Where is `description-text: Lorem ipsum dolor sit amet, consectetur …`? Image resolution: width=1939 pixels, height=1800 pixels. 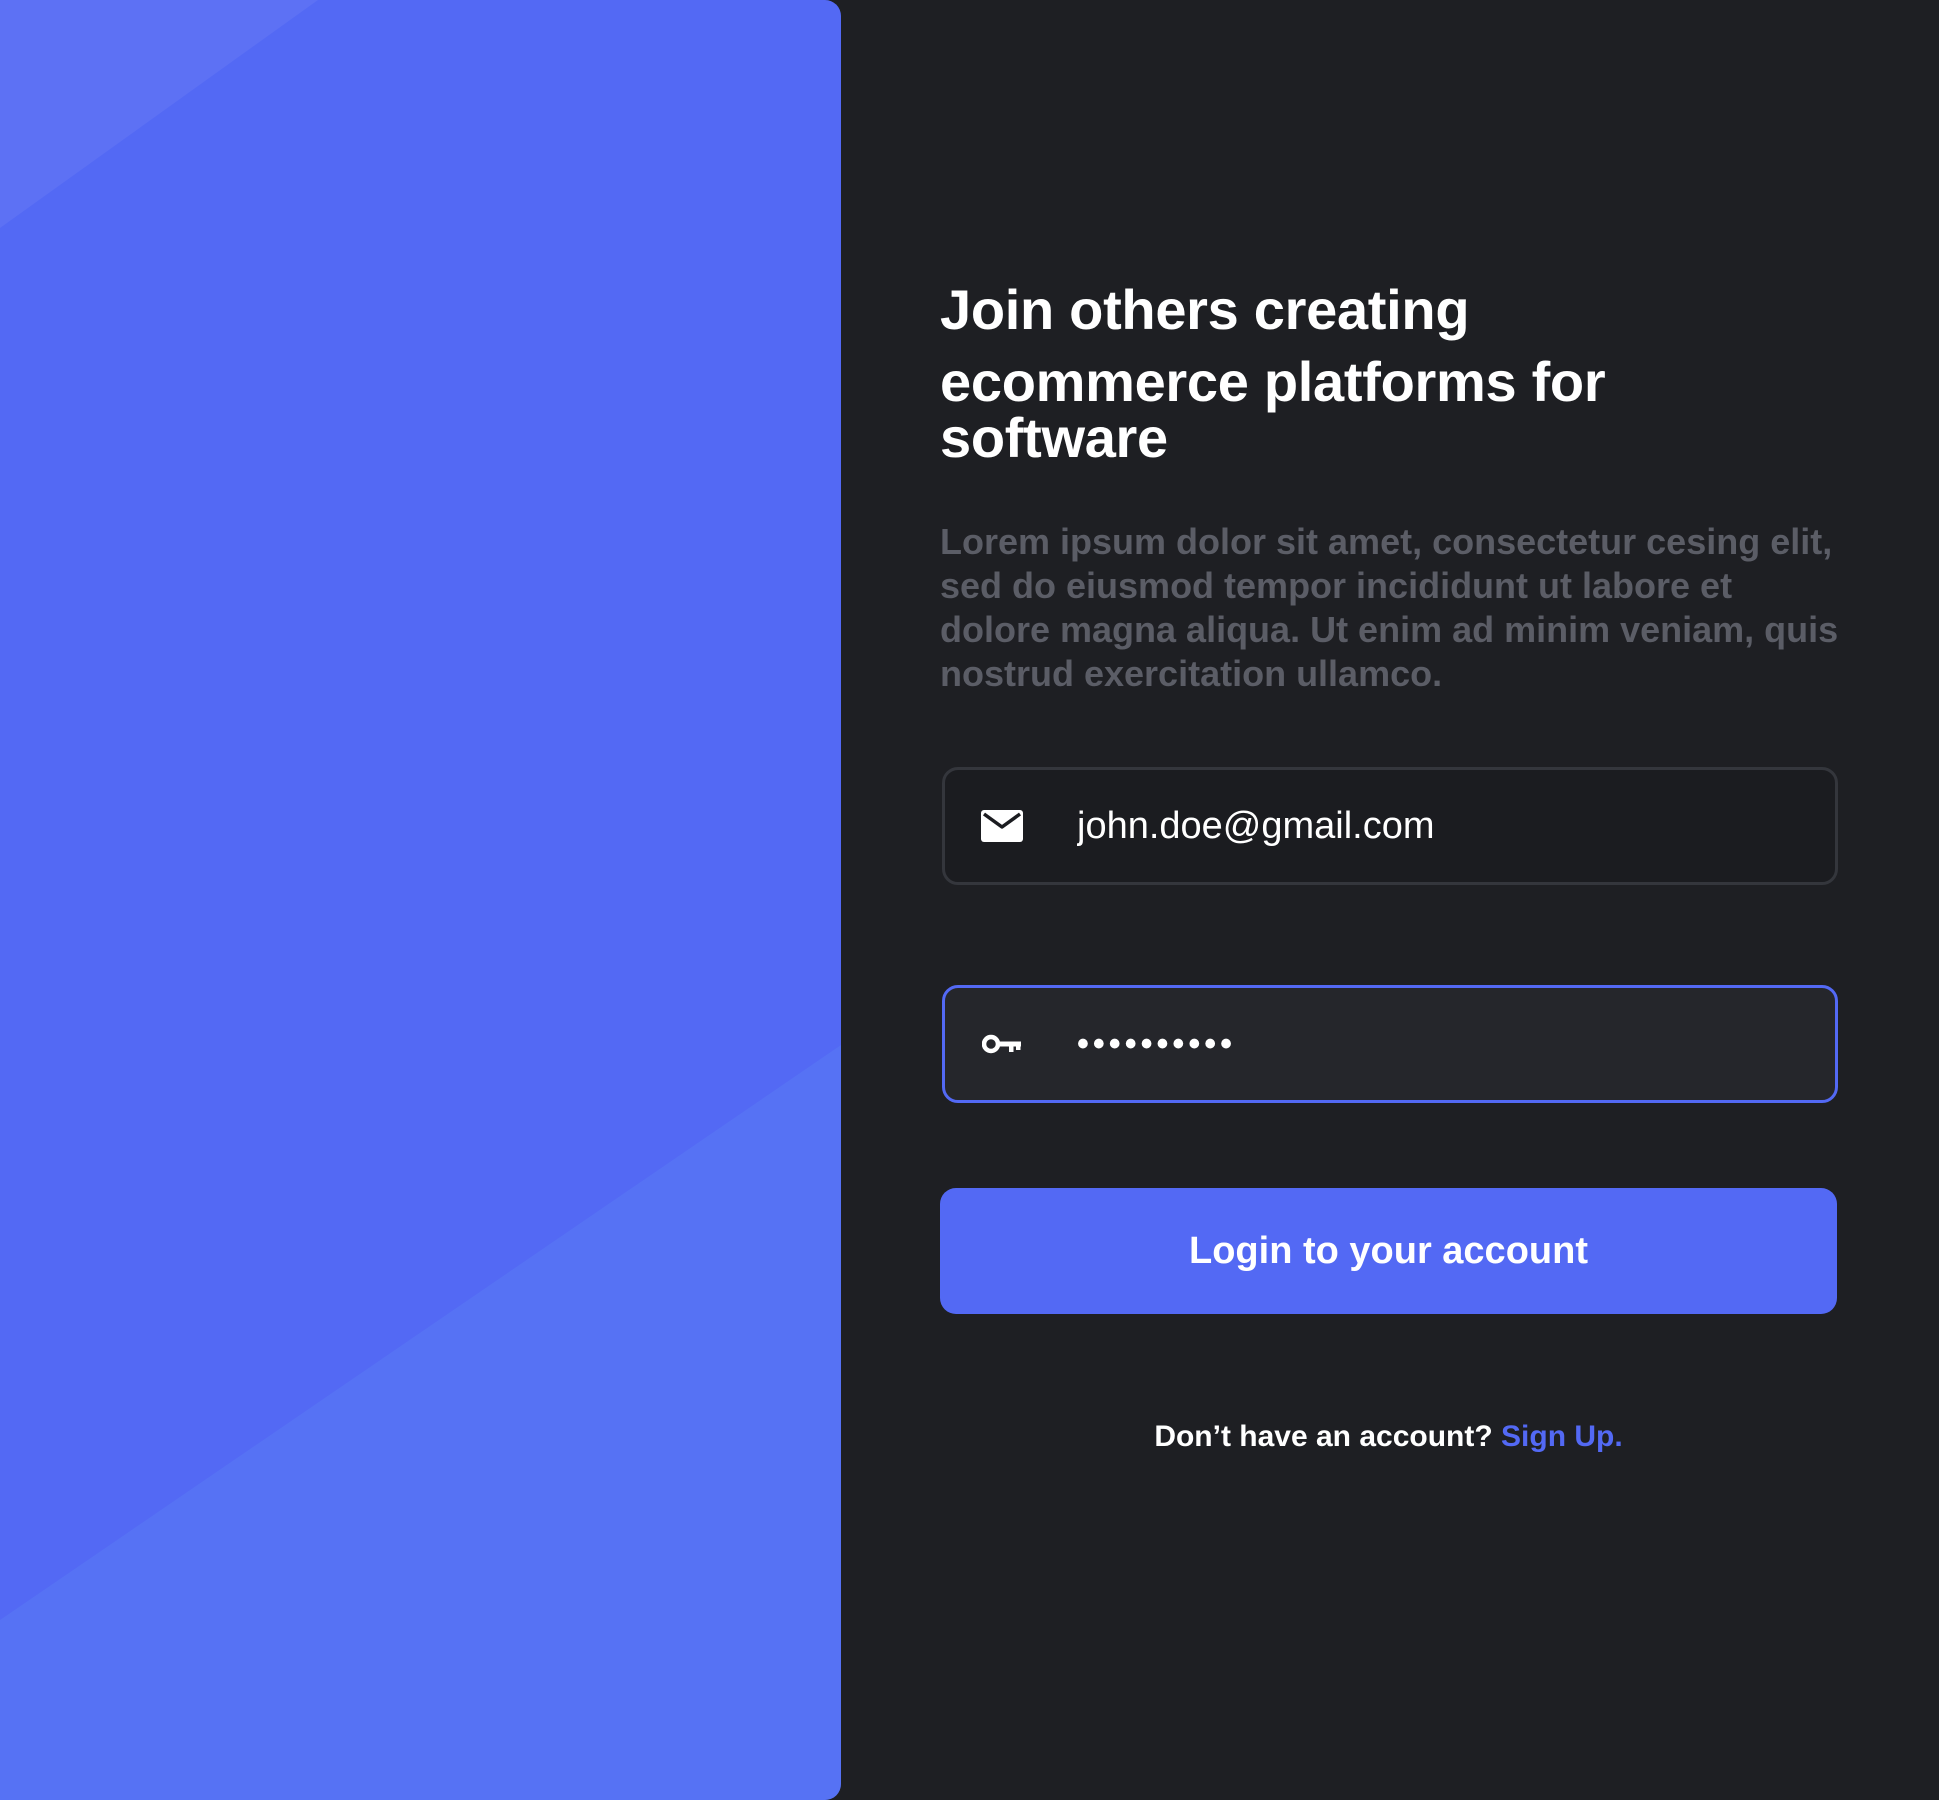
description-text: Lorem ipsum dolor sit amet, consectetur … is located at coordinates (1389, 607).